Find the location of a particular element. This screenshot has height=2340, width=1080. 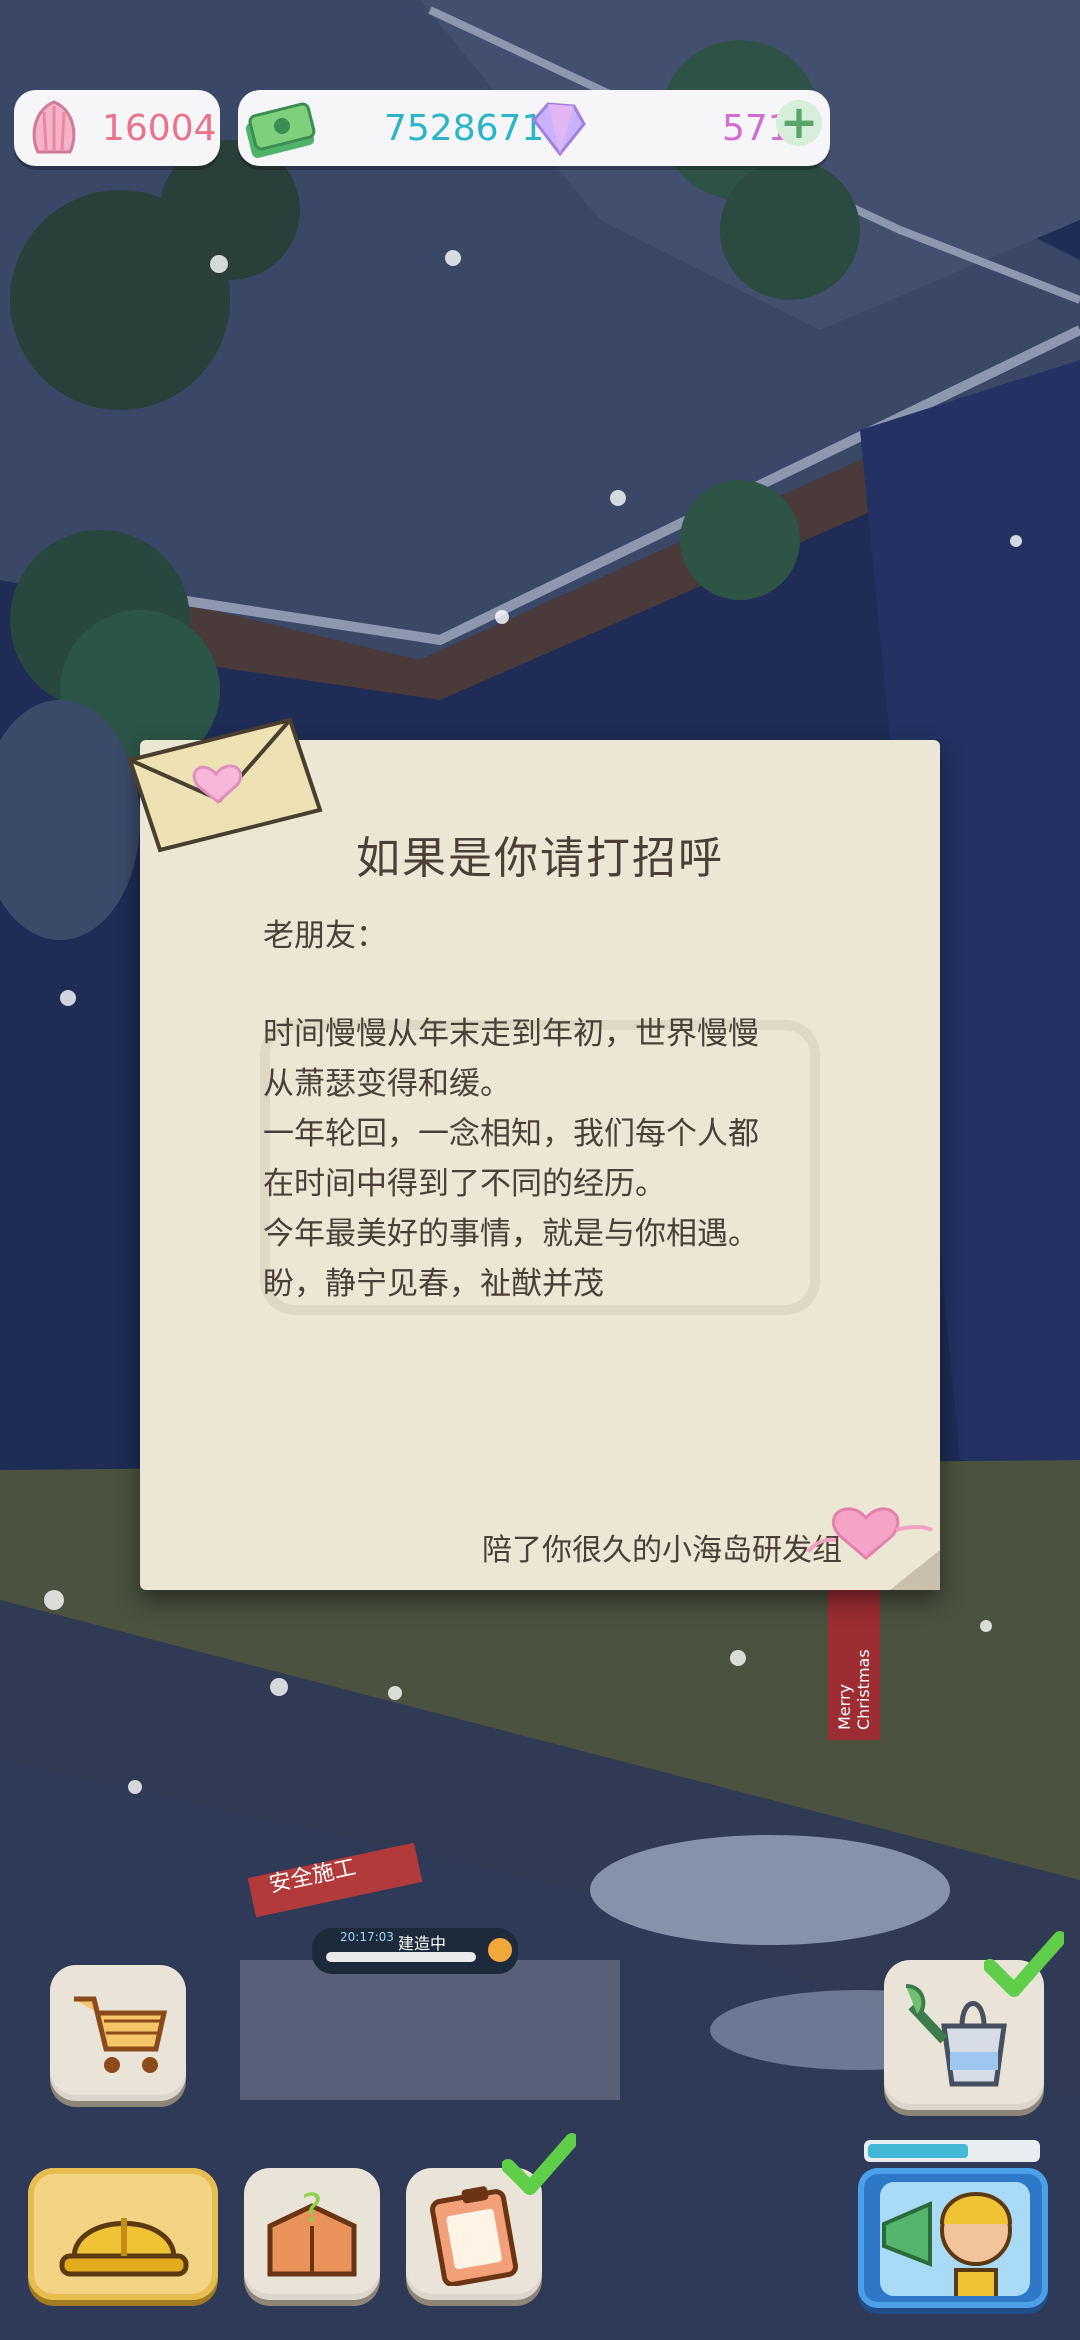

character-button is located at coordinates (953, 2238).